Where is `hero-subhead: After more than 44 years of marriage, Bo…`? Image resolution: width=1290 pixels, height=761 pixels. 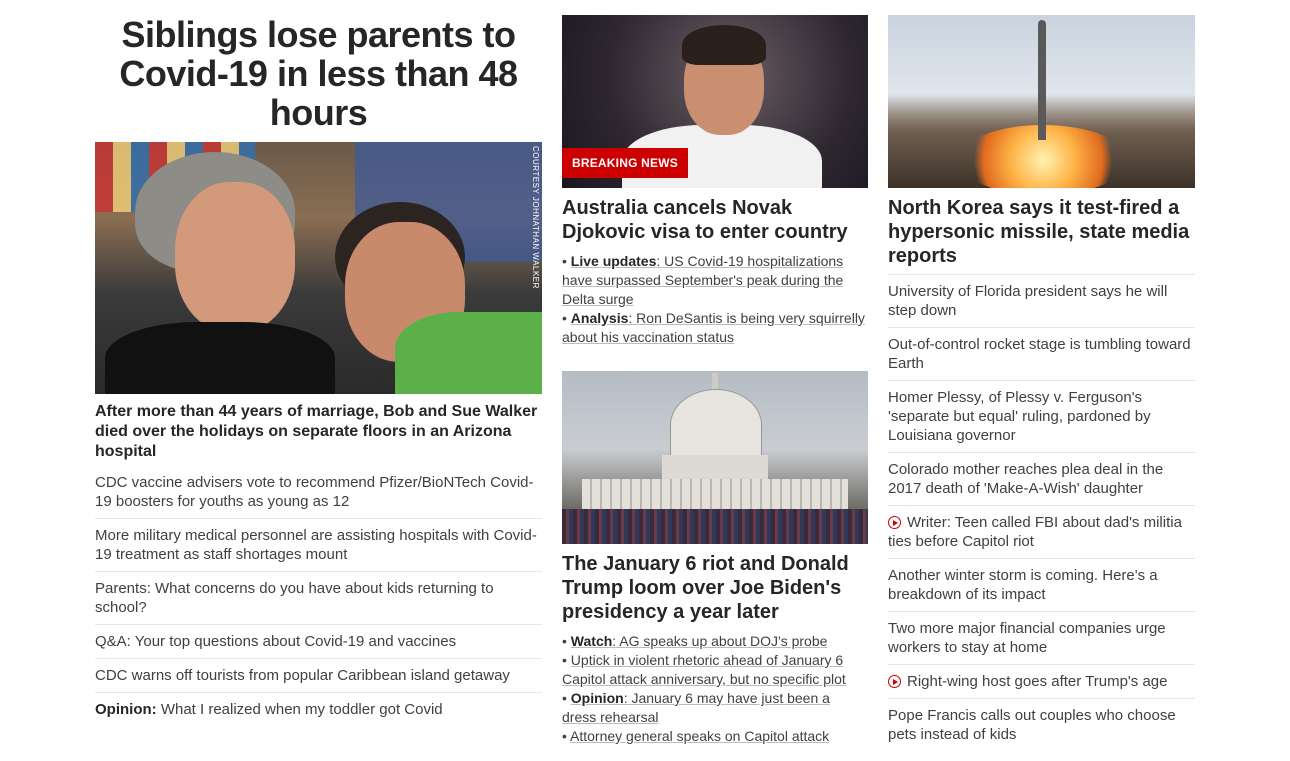
hero-subhead: After more than 44 years of marriage, Bo… is located at coordinates (318, 432).